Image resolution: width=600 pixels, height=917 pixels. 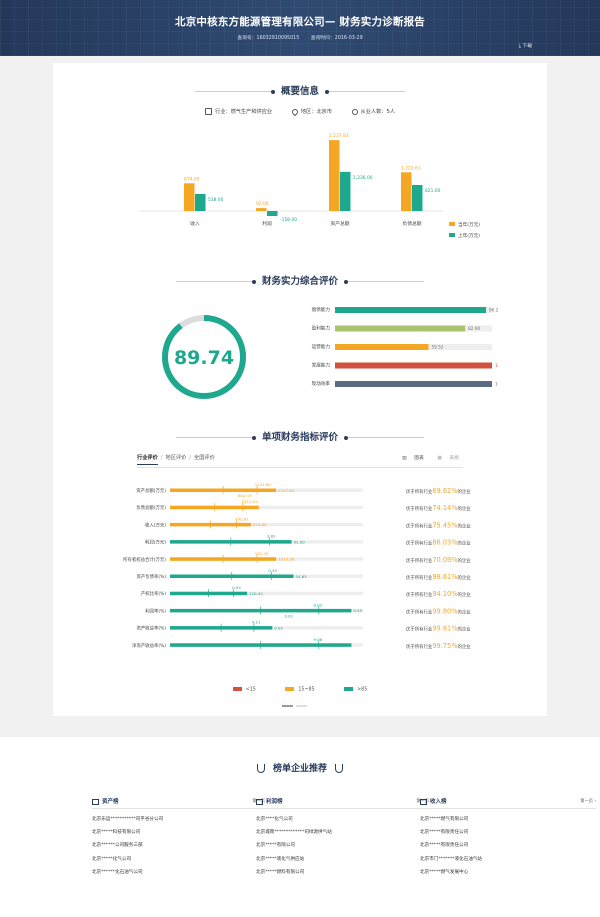 I want to click on list-item: 北京*****燃气有限公司, so click(x=508, y=819).